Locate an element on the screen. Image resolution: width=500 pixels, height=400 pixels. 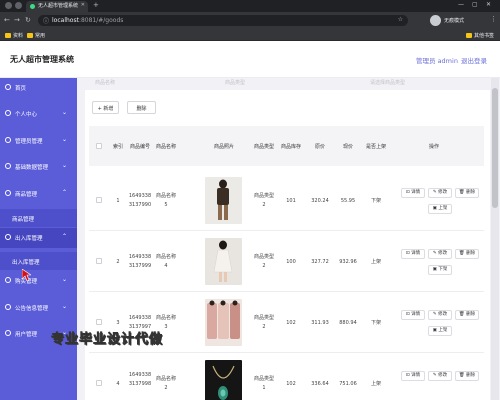
incognito-avatar-icon is located at coordinates (435, 20).